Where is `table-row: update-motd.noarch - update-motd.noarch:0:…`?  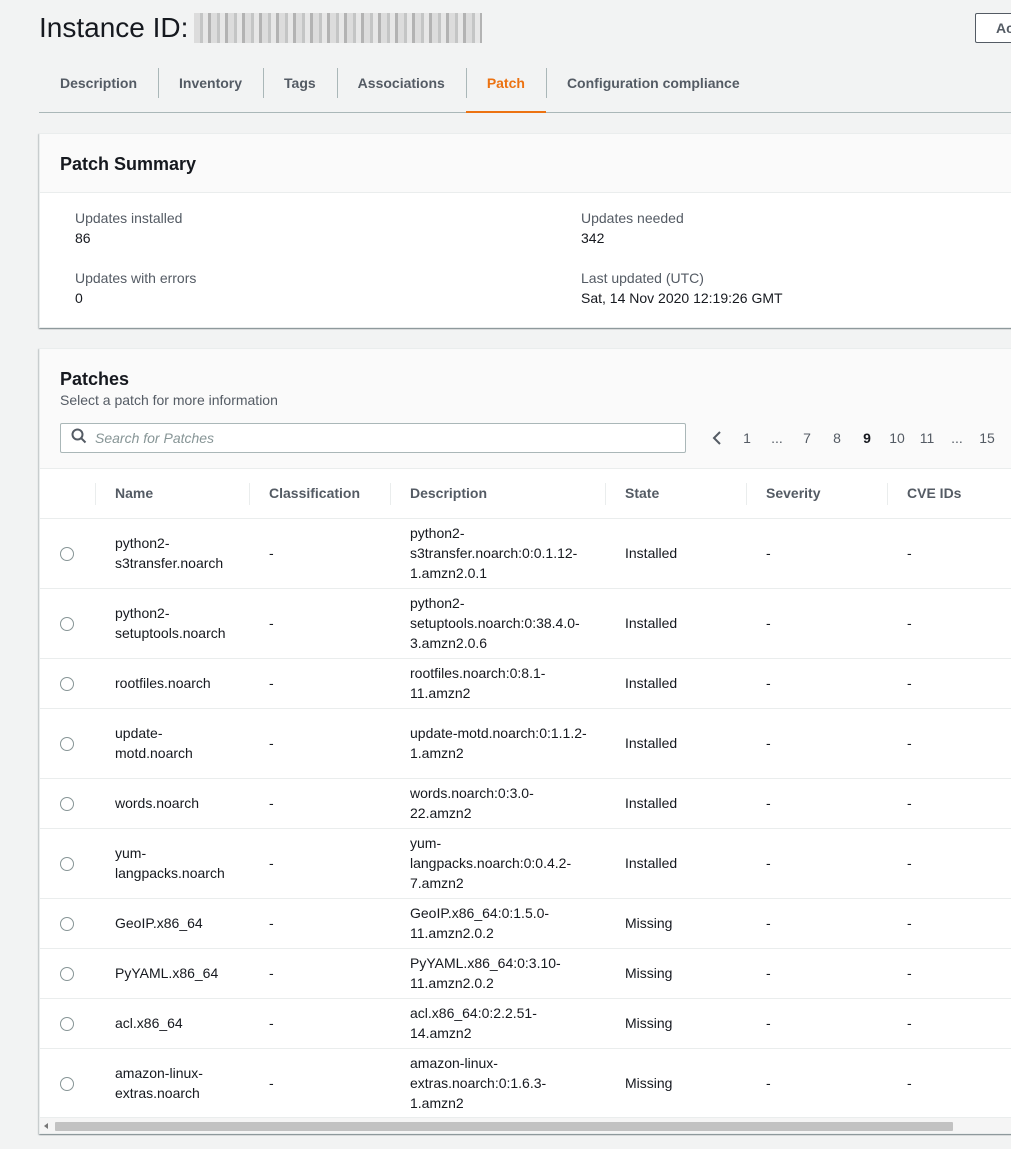 table-row: update-motd.noarch - update-motd.noarch:0:… is located at coordinates (525, 743).